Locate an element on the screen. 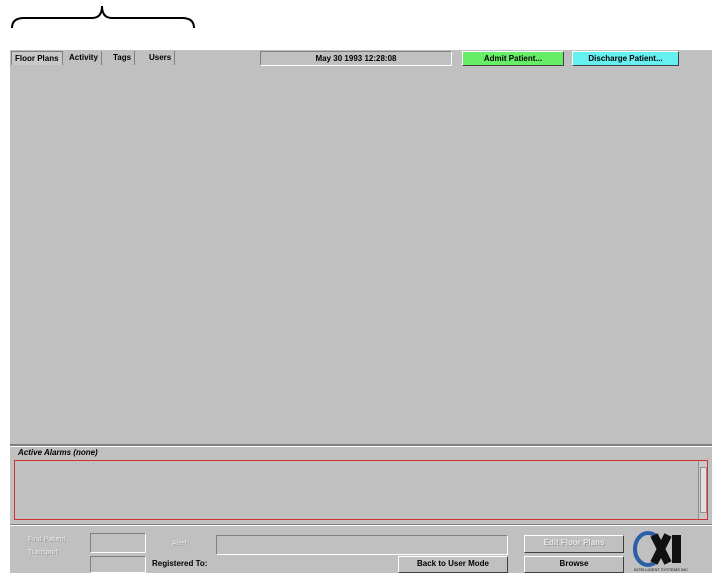  company-logo: INTELLIGENT SYSTEMS INC is located at coordinates (672, 550).